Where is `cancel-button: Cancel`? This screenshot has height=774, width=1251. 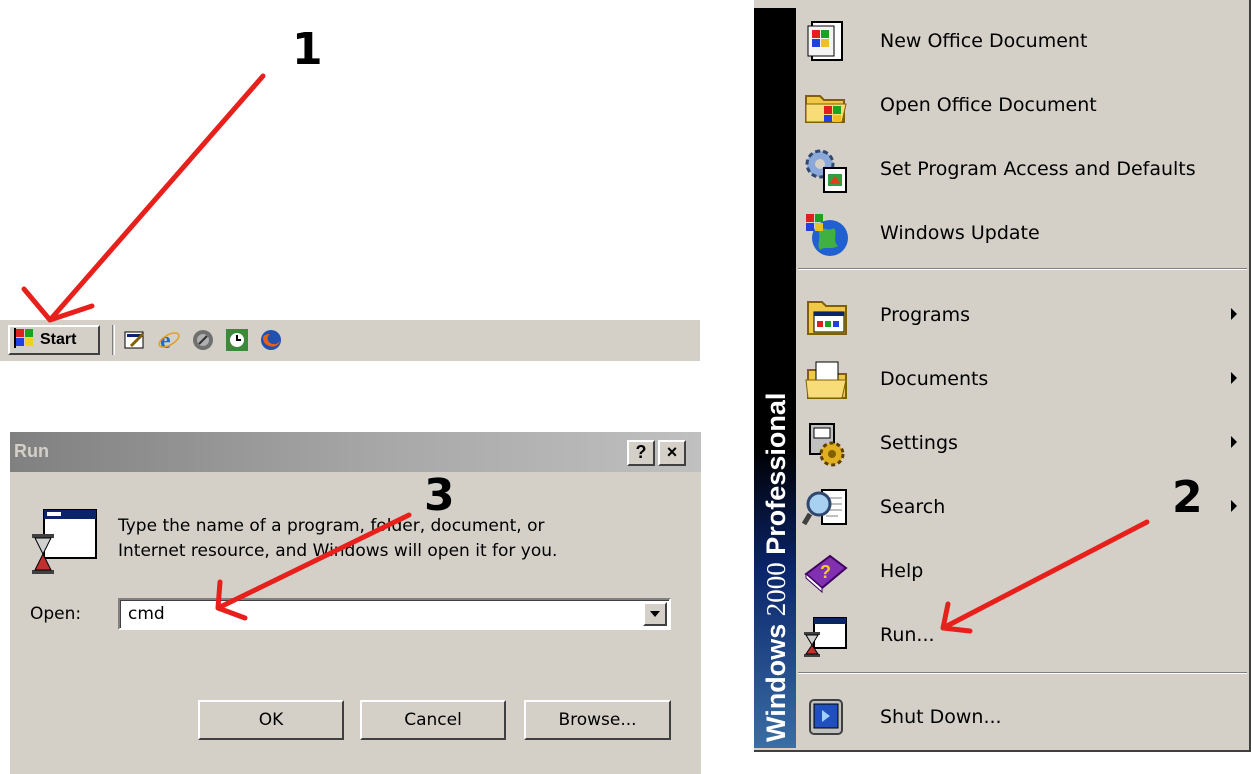 cancel-button: Cancel is located at coordinates (433, 720).